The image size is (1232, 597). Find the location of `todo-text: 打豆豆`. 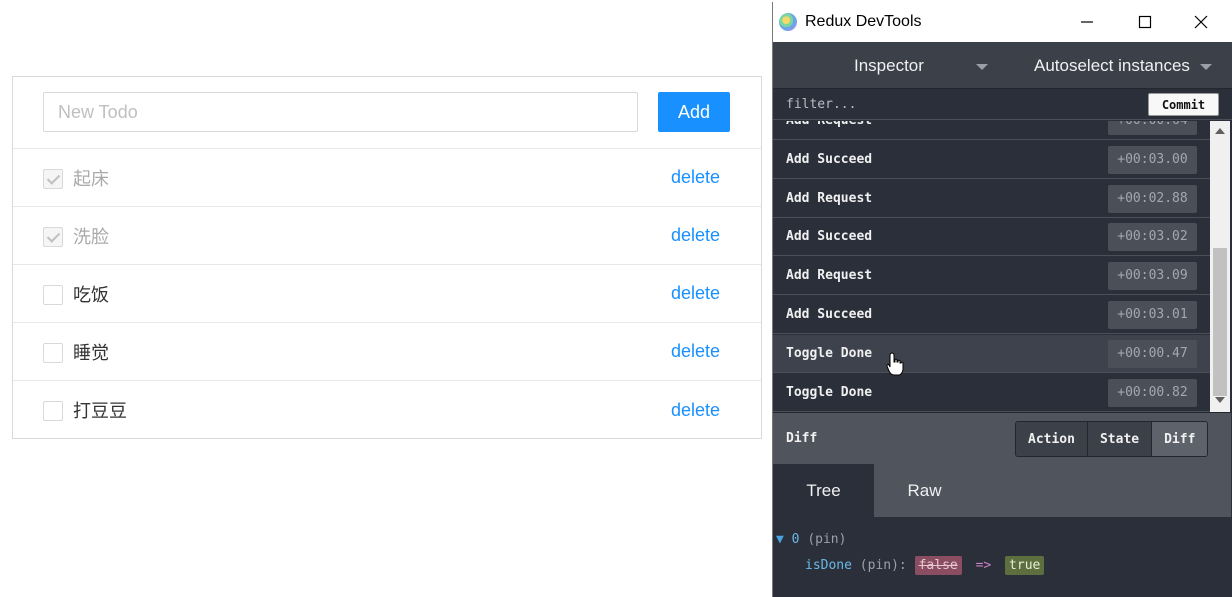

todo-text: 打豆豆 is located at coordinates (100, 411).